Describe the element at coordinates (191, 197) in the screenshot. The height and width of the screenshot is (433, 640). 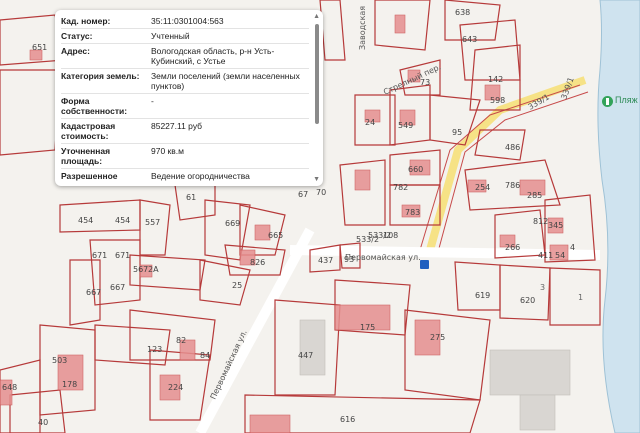
I see `svg-text: 61` at that location.